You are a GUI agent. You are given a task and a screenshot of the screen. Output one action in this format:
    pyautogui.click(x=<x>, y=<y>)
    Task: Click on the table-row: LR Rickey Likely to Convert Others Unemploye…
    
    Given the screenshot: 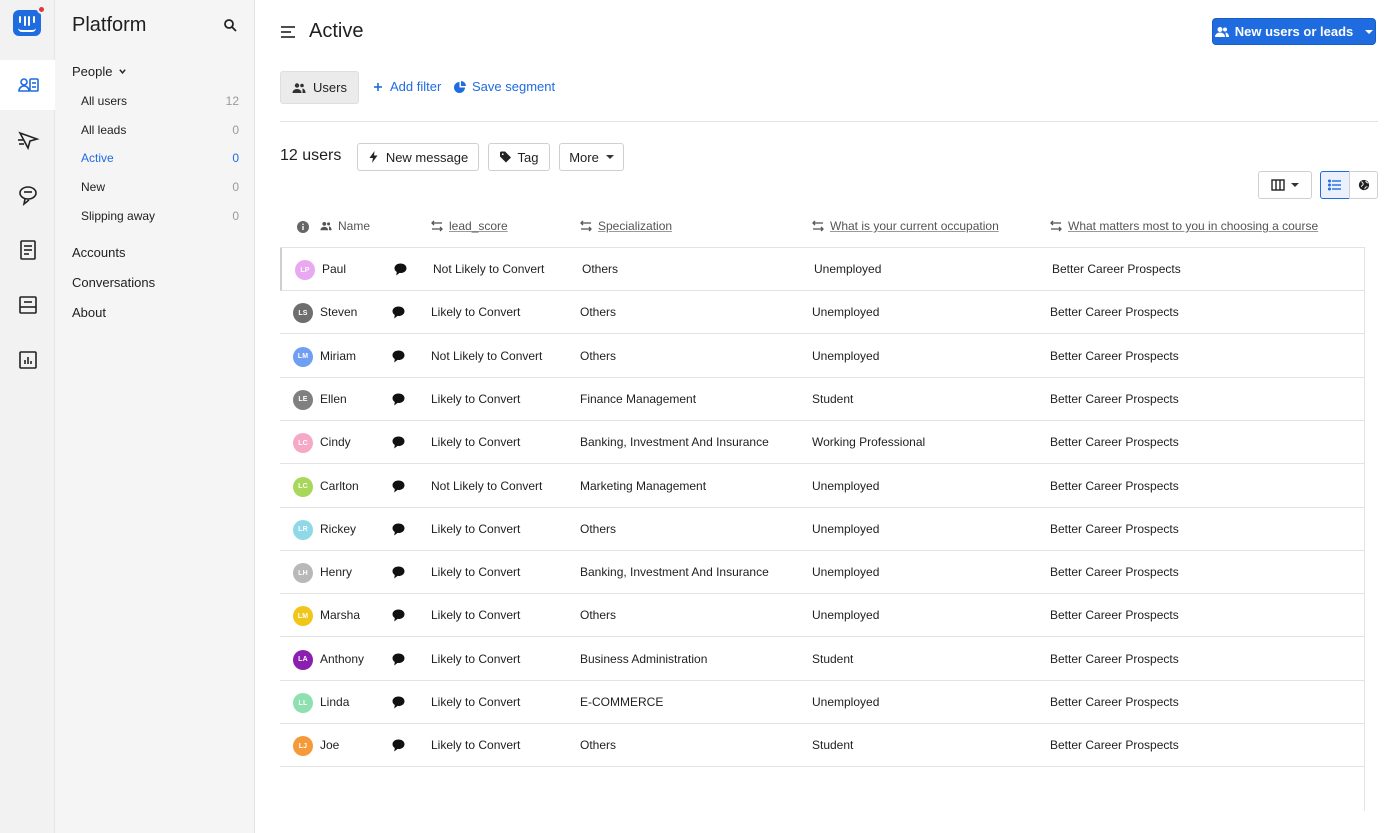 What is the action you would take?
    pyautogui.click(x=822, y=529)
    